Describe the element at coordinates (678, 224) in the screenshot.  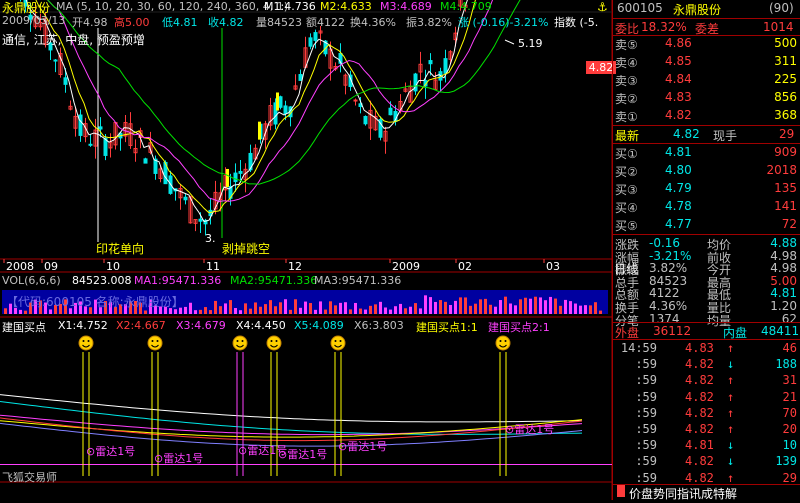
I see `bid-price: 4.77` at that location.